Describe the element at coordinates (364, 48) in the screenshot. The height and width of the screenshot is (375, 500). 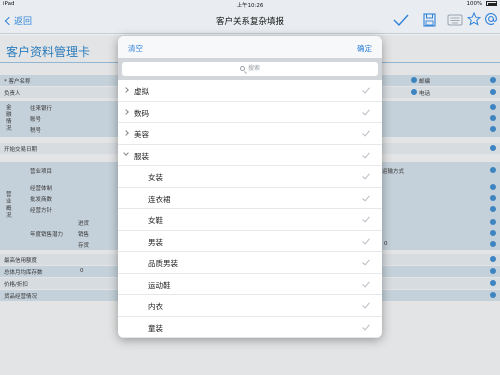
I see `confirm-button: 确定` at that location.